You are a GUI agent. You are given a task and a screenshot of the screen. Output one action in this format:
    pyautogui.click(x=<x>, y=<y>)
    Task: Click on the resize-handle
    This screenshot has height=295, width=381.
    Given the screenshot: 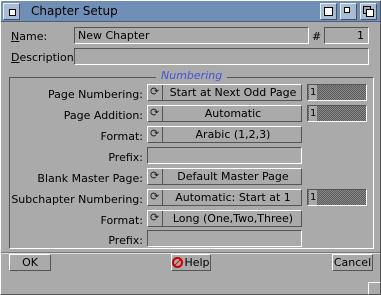 What is the action you would take?
    pyautogui.click(x=374, y=288)
    